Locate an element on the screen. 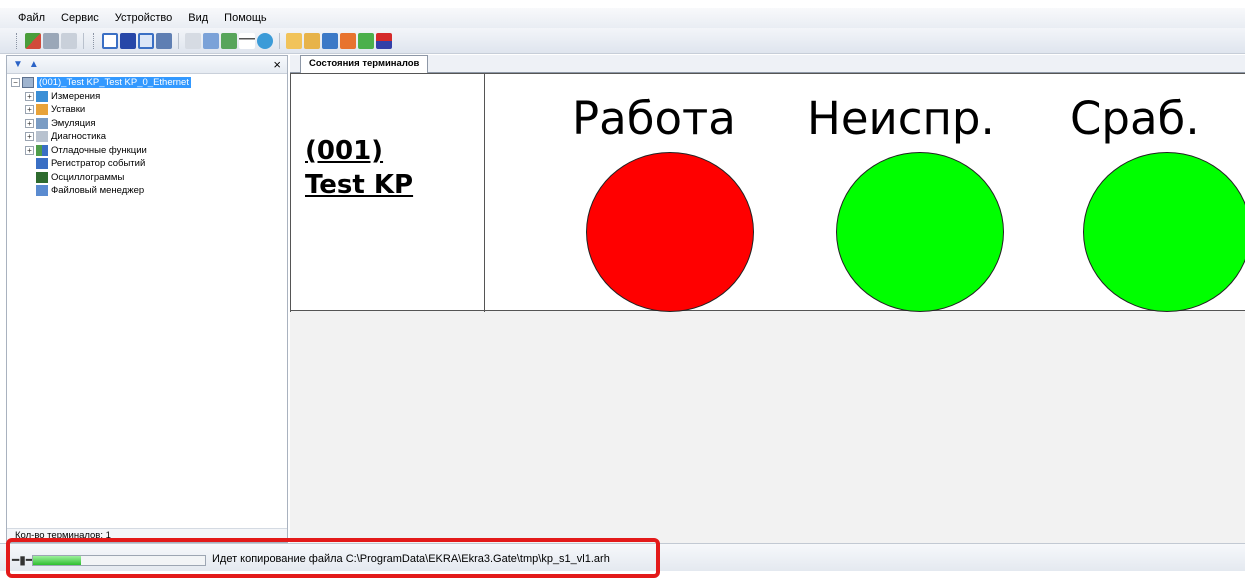 The width and height of the screenshot is (1245, 578). tree-item-diagnostics: + Диагностика is located at coordinates (149, 137).